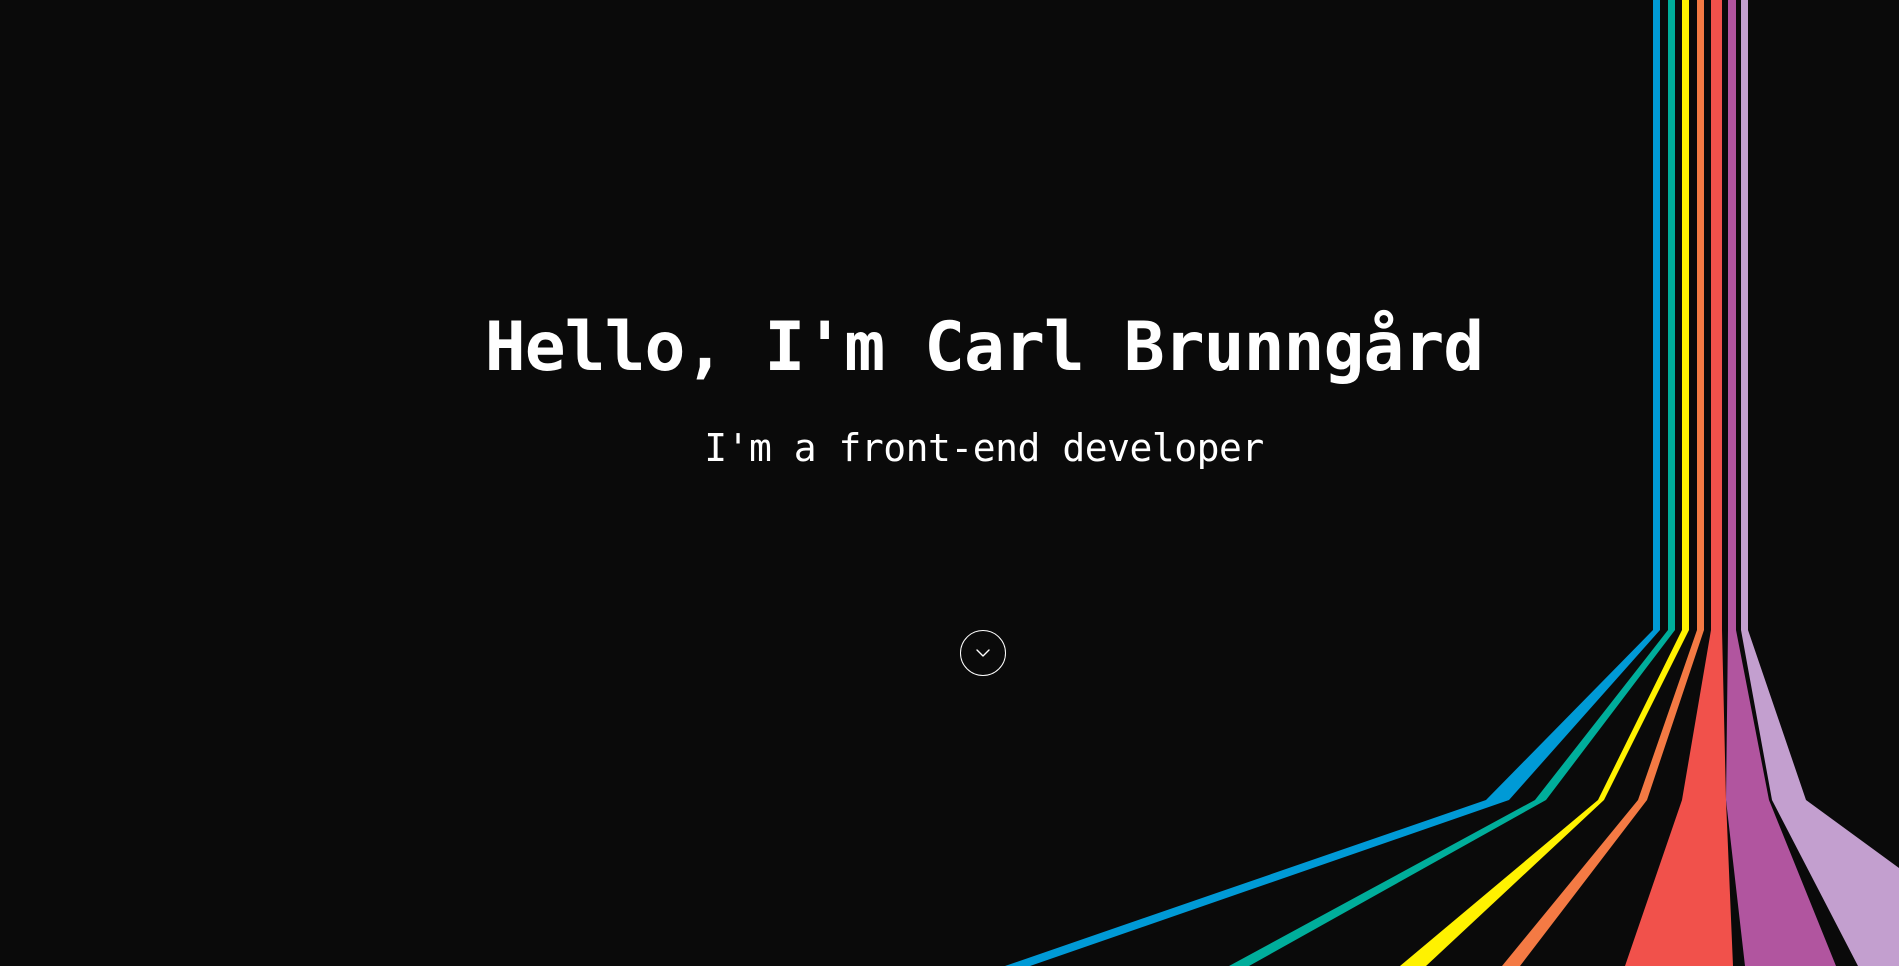 This screenshot has height=966, width=1899. What do you see at coordinates (984, 347) in the screenshot?
I see `hero-title: Hello, I'm Carl Brunngård` at bounding box center [984, 347].